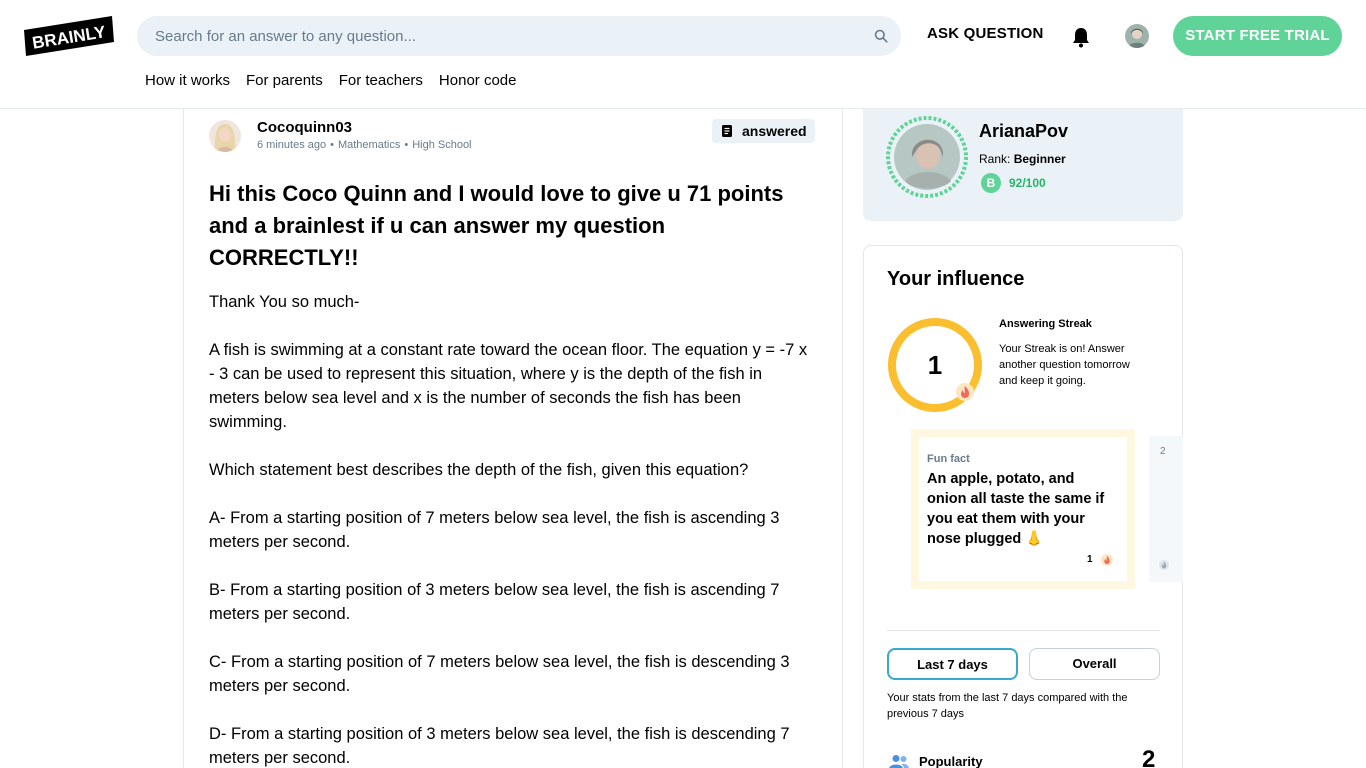 The image size is (1366, 768). What do you see at coordinates (951, 761) in the screenshot?
I see `popularity-label: Popularity` at bounding box center [951, 761].